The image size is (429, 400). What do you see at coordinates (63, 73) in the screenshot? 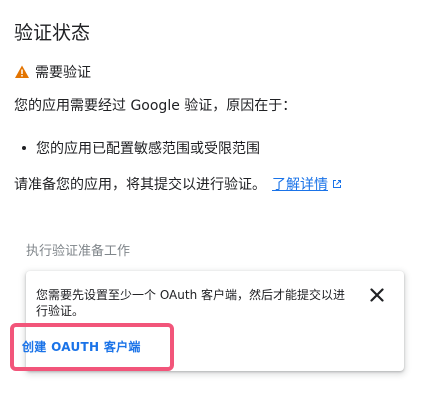
I see `warning-label: 需要验证` at bounding box center [63, 73].